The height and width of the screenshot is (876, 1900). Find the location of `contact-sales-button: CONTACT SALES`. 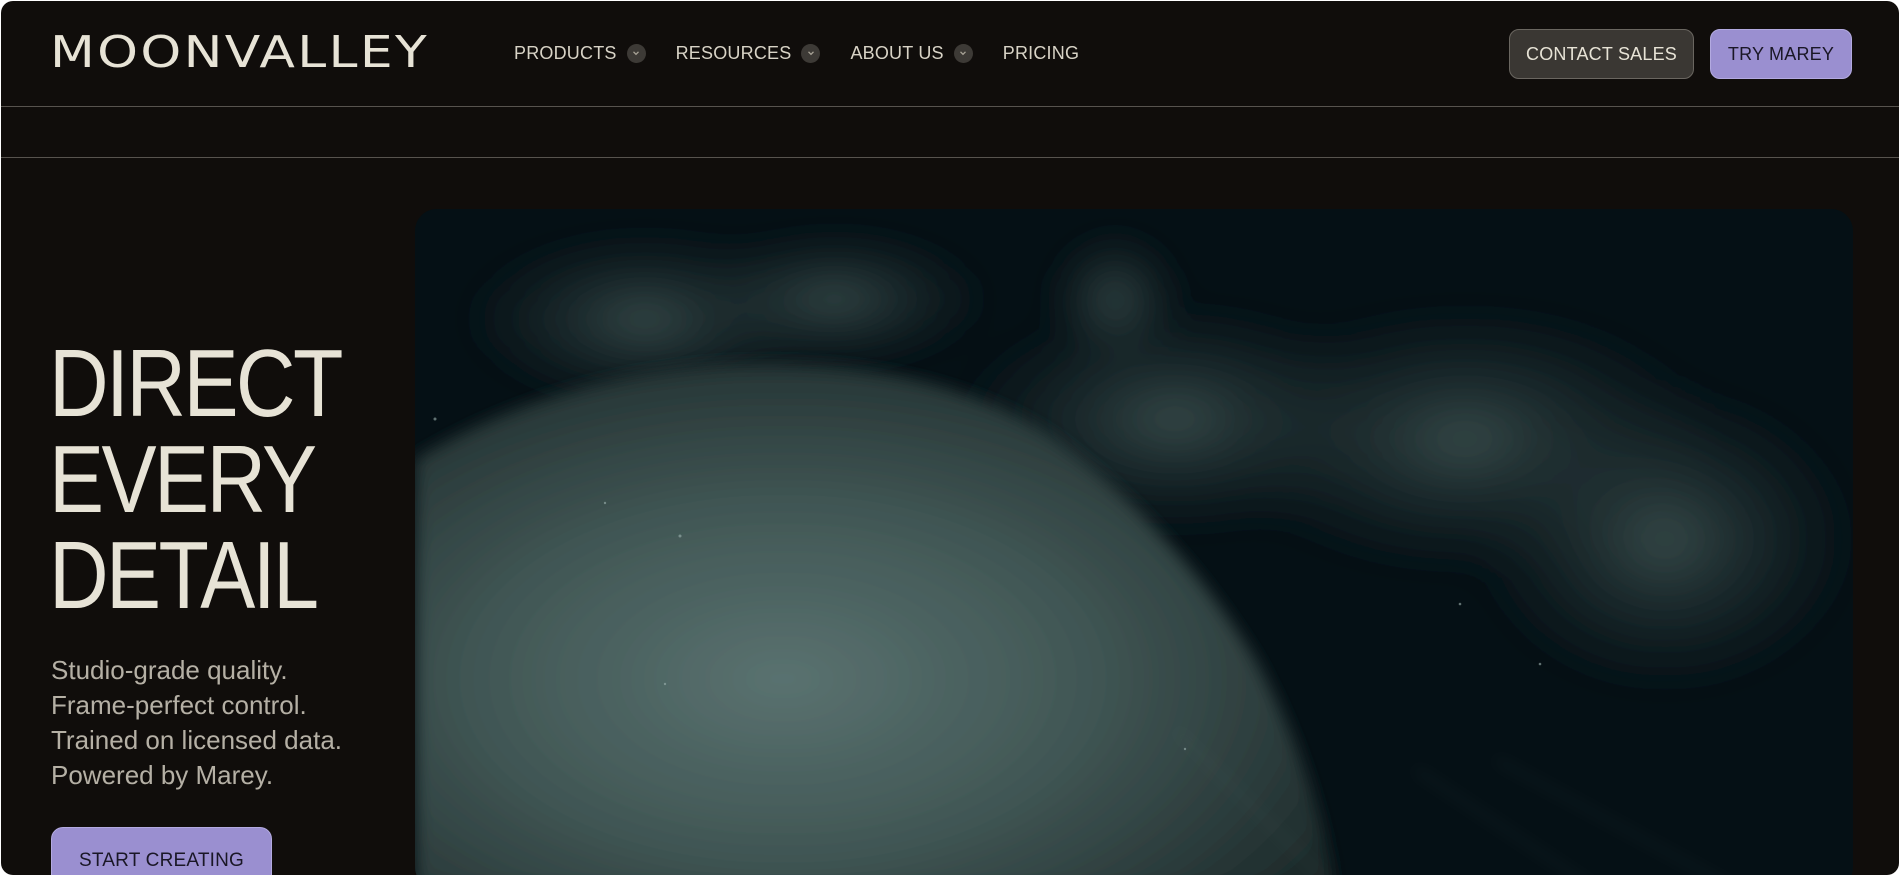

contact-sales-button: CONTACT SALES is located at coordinates (1601, 54).